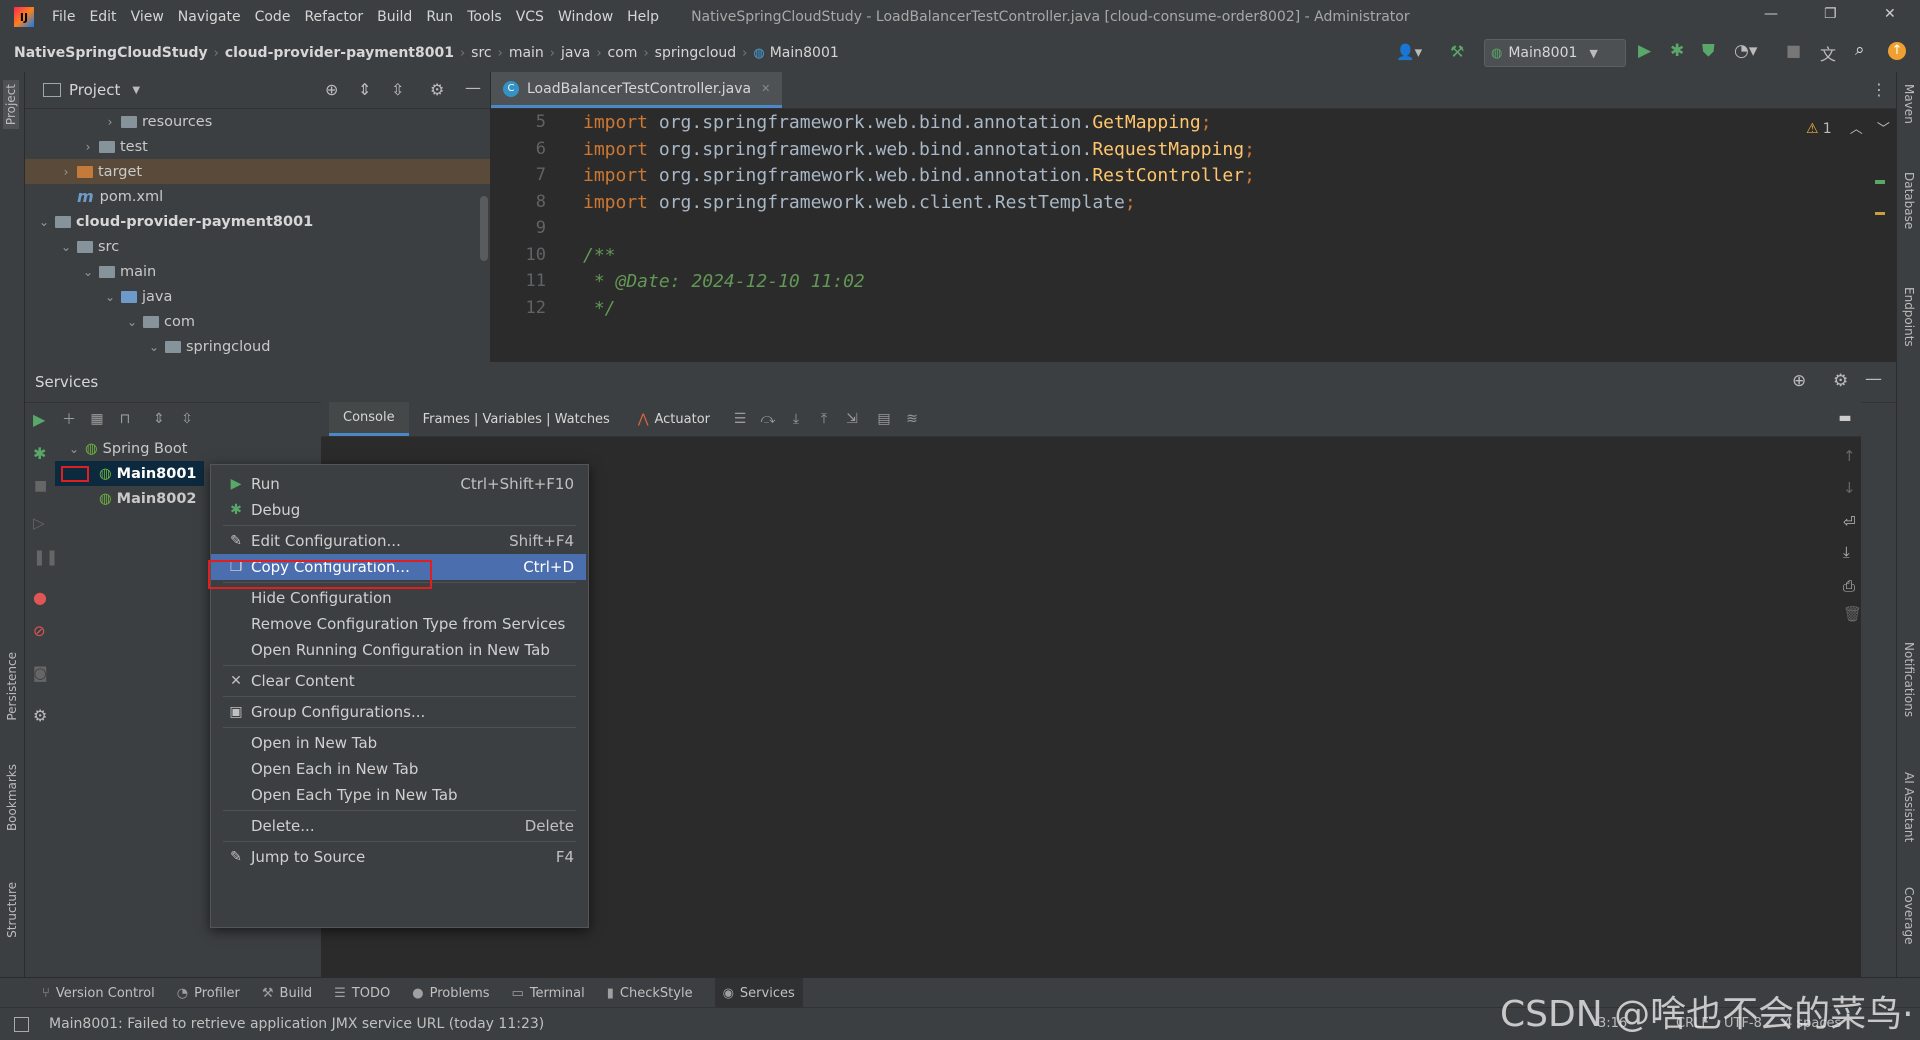 Image resolution: width=1920 pixels, height=1040 pixels. Describe the element at coordinates (12, 910) in the screenshot. I see `structure-tool-tab: Structure` at that location.